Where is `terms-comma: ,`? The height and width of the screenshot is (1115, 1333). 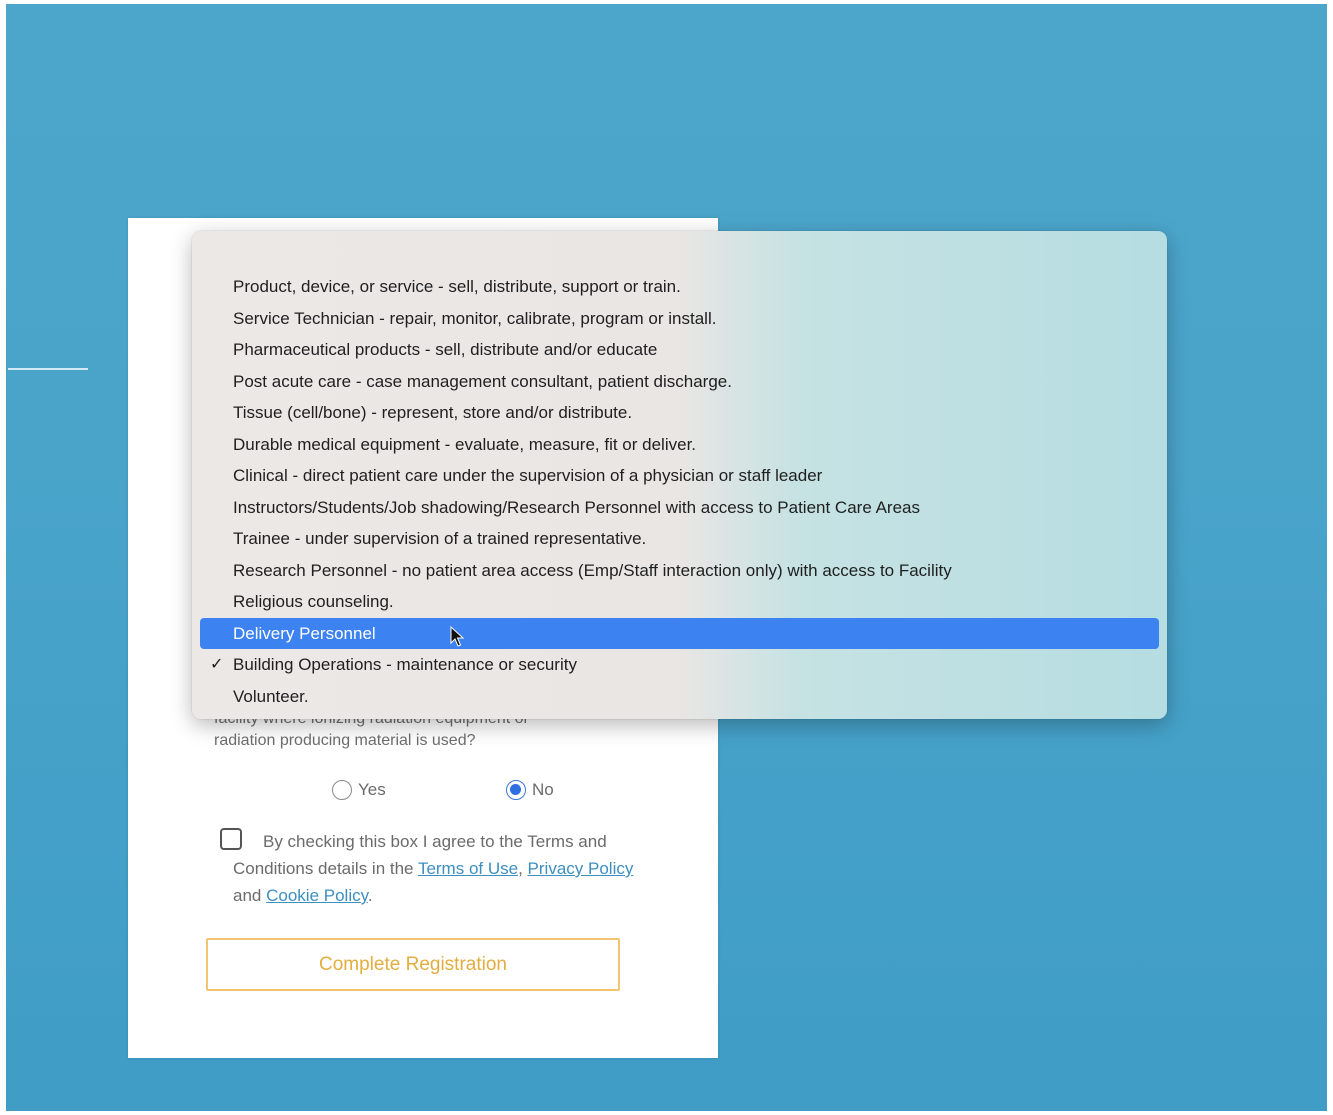
terms-comma: , is located at coordinates (520, 868).